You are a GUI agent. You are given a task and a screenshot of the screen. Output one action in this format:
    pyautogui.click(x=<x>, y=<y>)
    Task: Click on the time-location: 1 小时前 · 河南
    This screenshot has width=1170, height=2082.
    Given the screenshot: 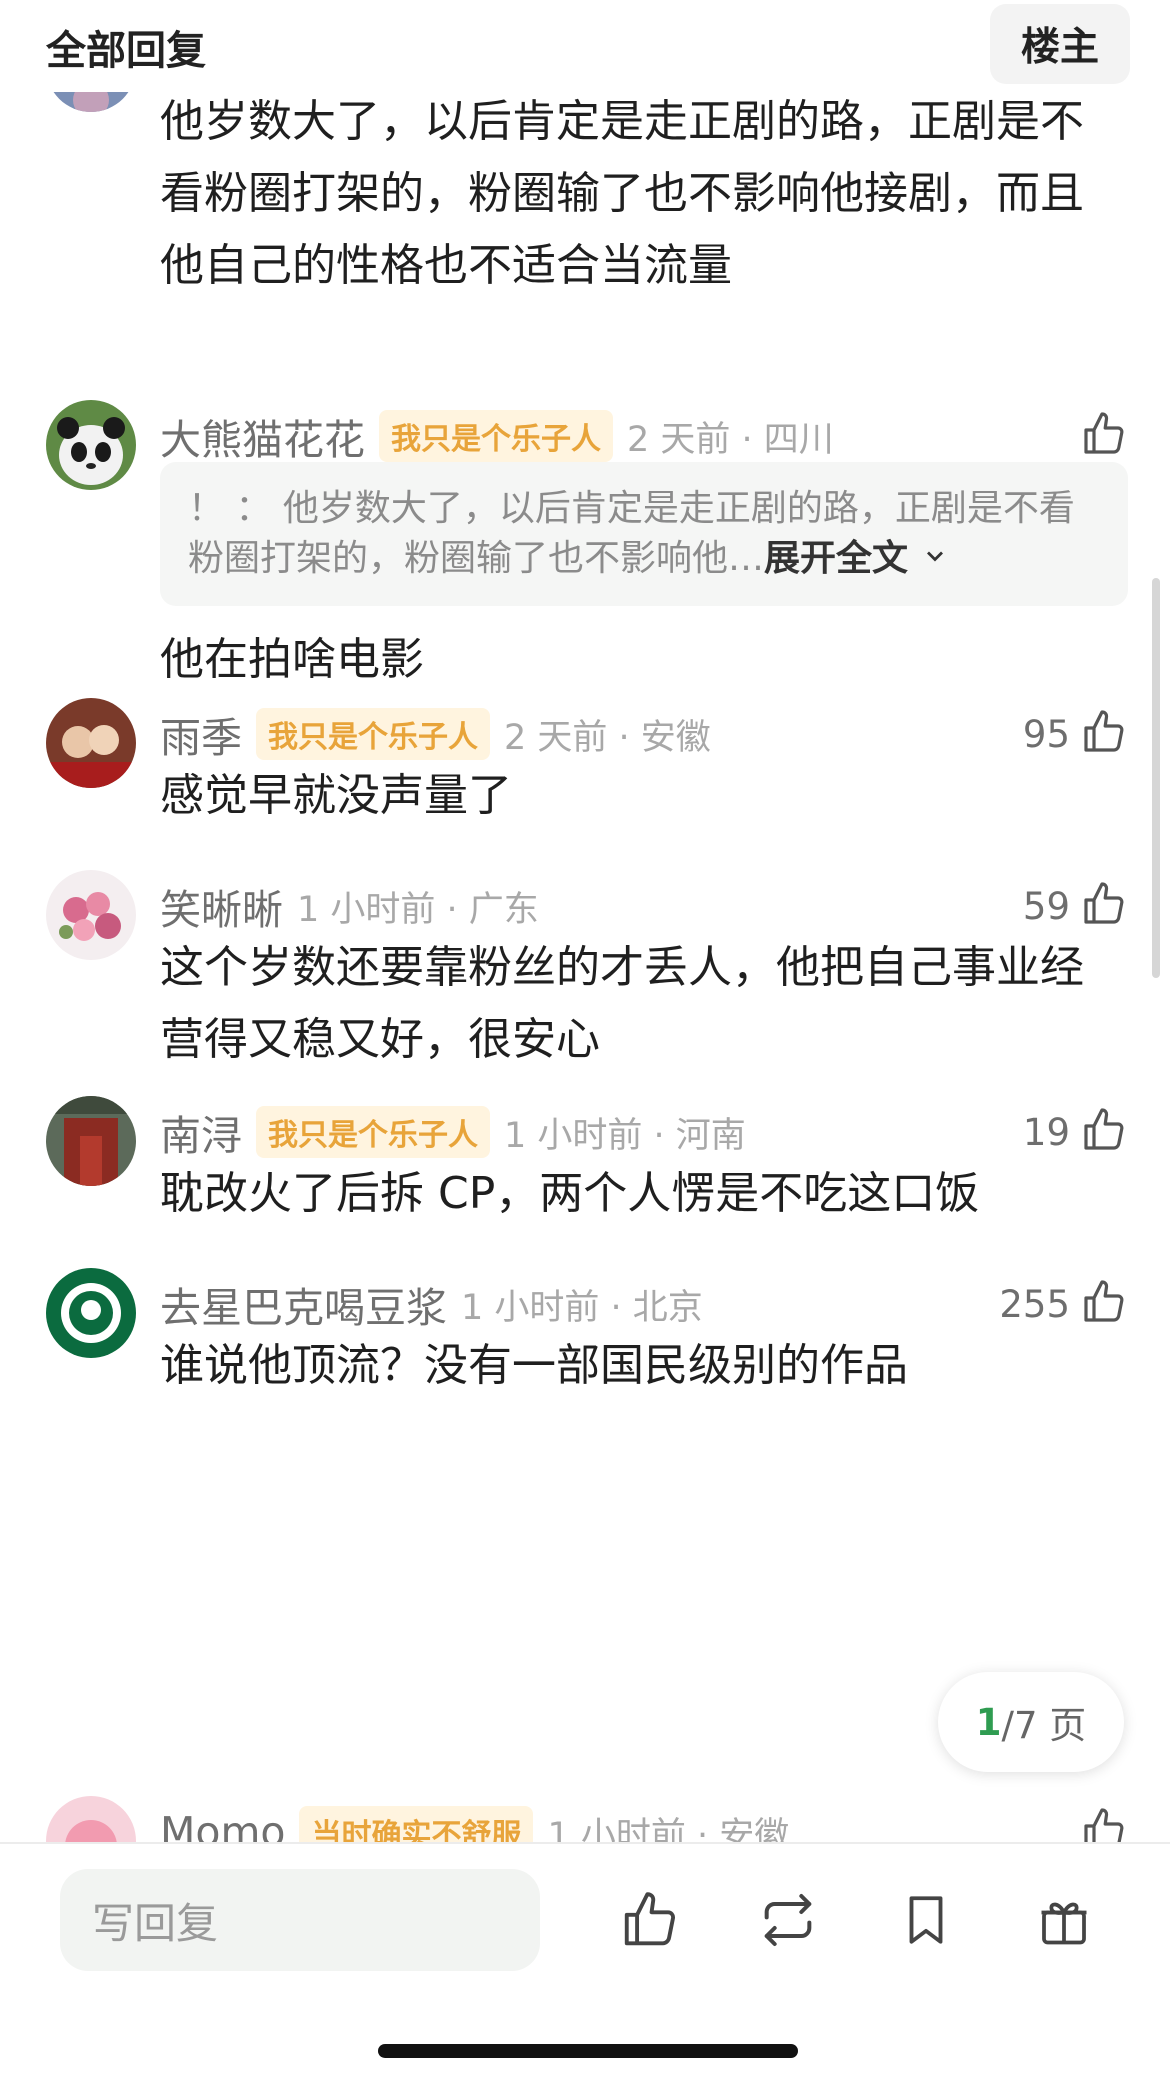 What is the action you would take?
    pyautogui.click(x=625, y=1135)
    